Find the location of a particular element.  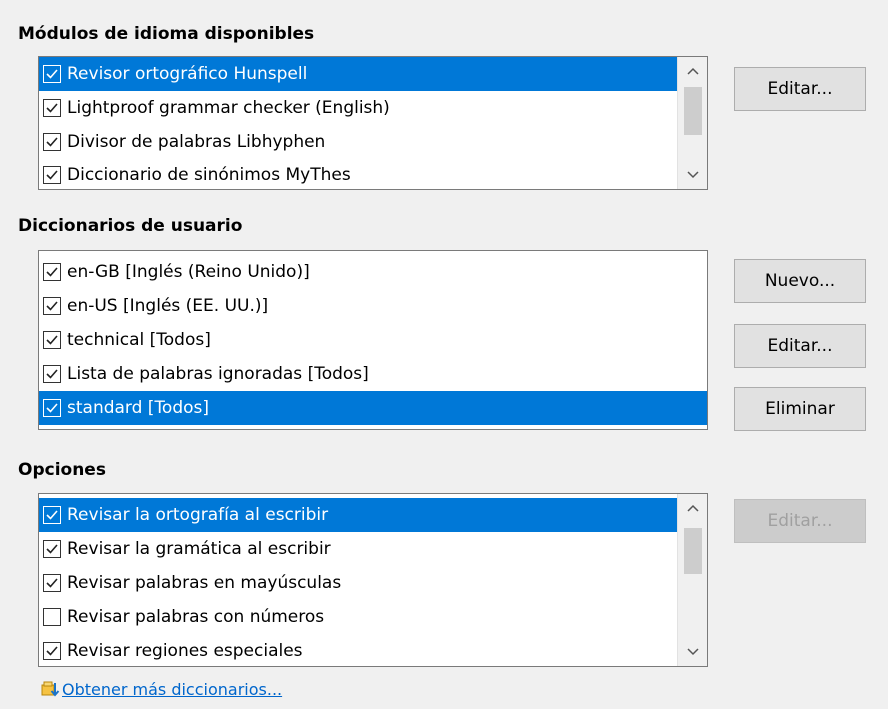

modules-title: Módulos de idioma disponibles is located at coordinates (166, 34).